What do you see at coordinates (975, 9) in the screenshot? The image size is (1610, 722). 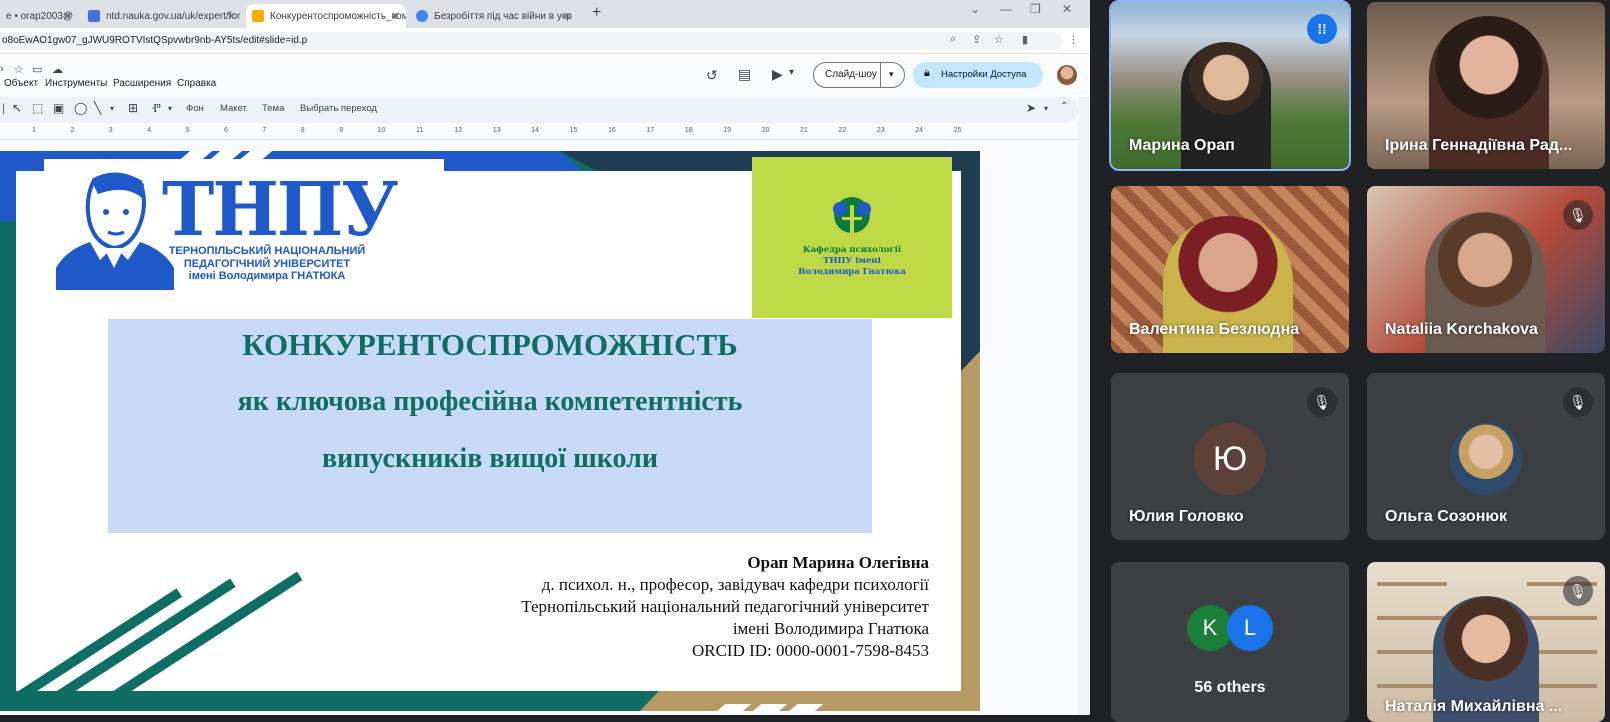 I see `chevron-down-icon: ⌄` at bounding box center [975, 9].